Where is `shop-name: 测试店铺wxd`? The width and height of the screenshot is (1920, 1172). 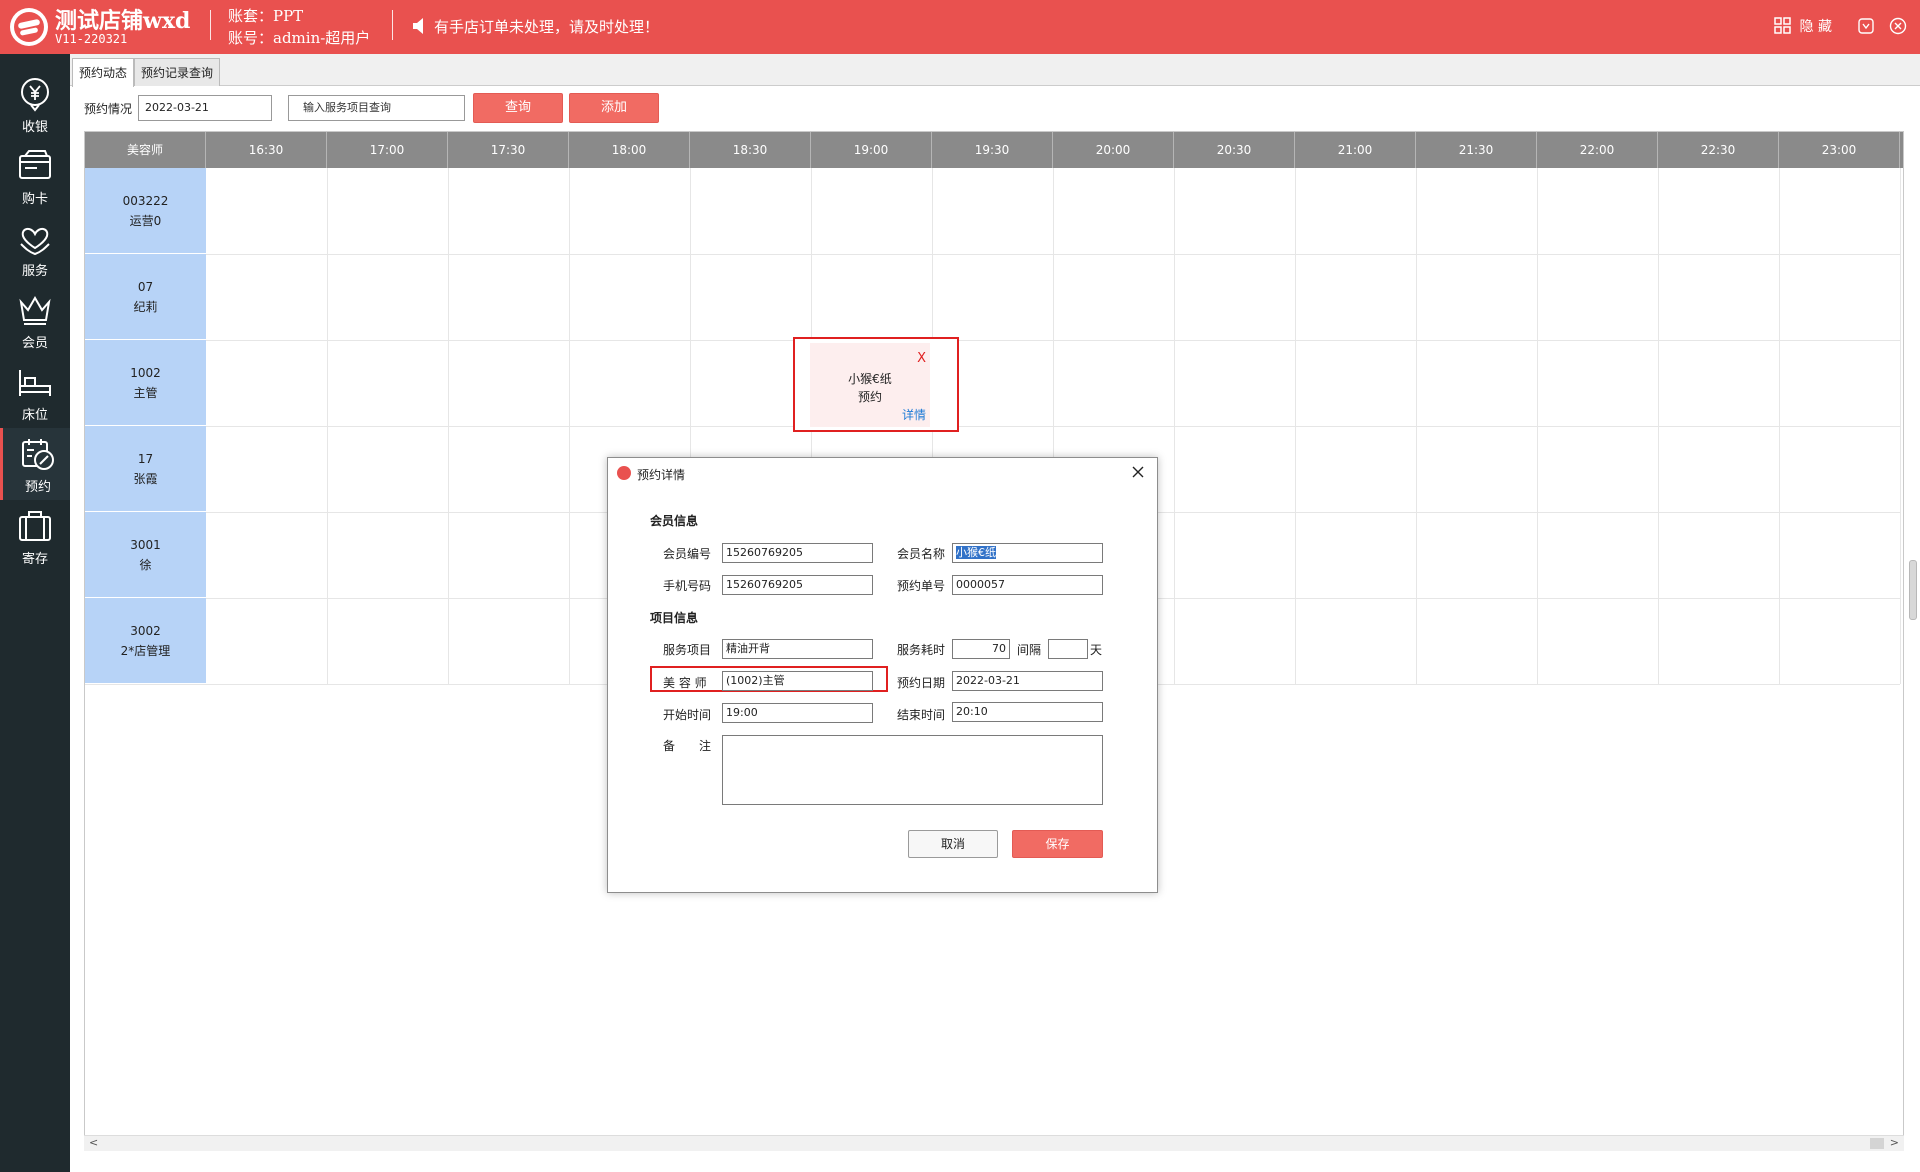
shop-name: 测试店铺wxd is located at coordinates (123, 21).